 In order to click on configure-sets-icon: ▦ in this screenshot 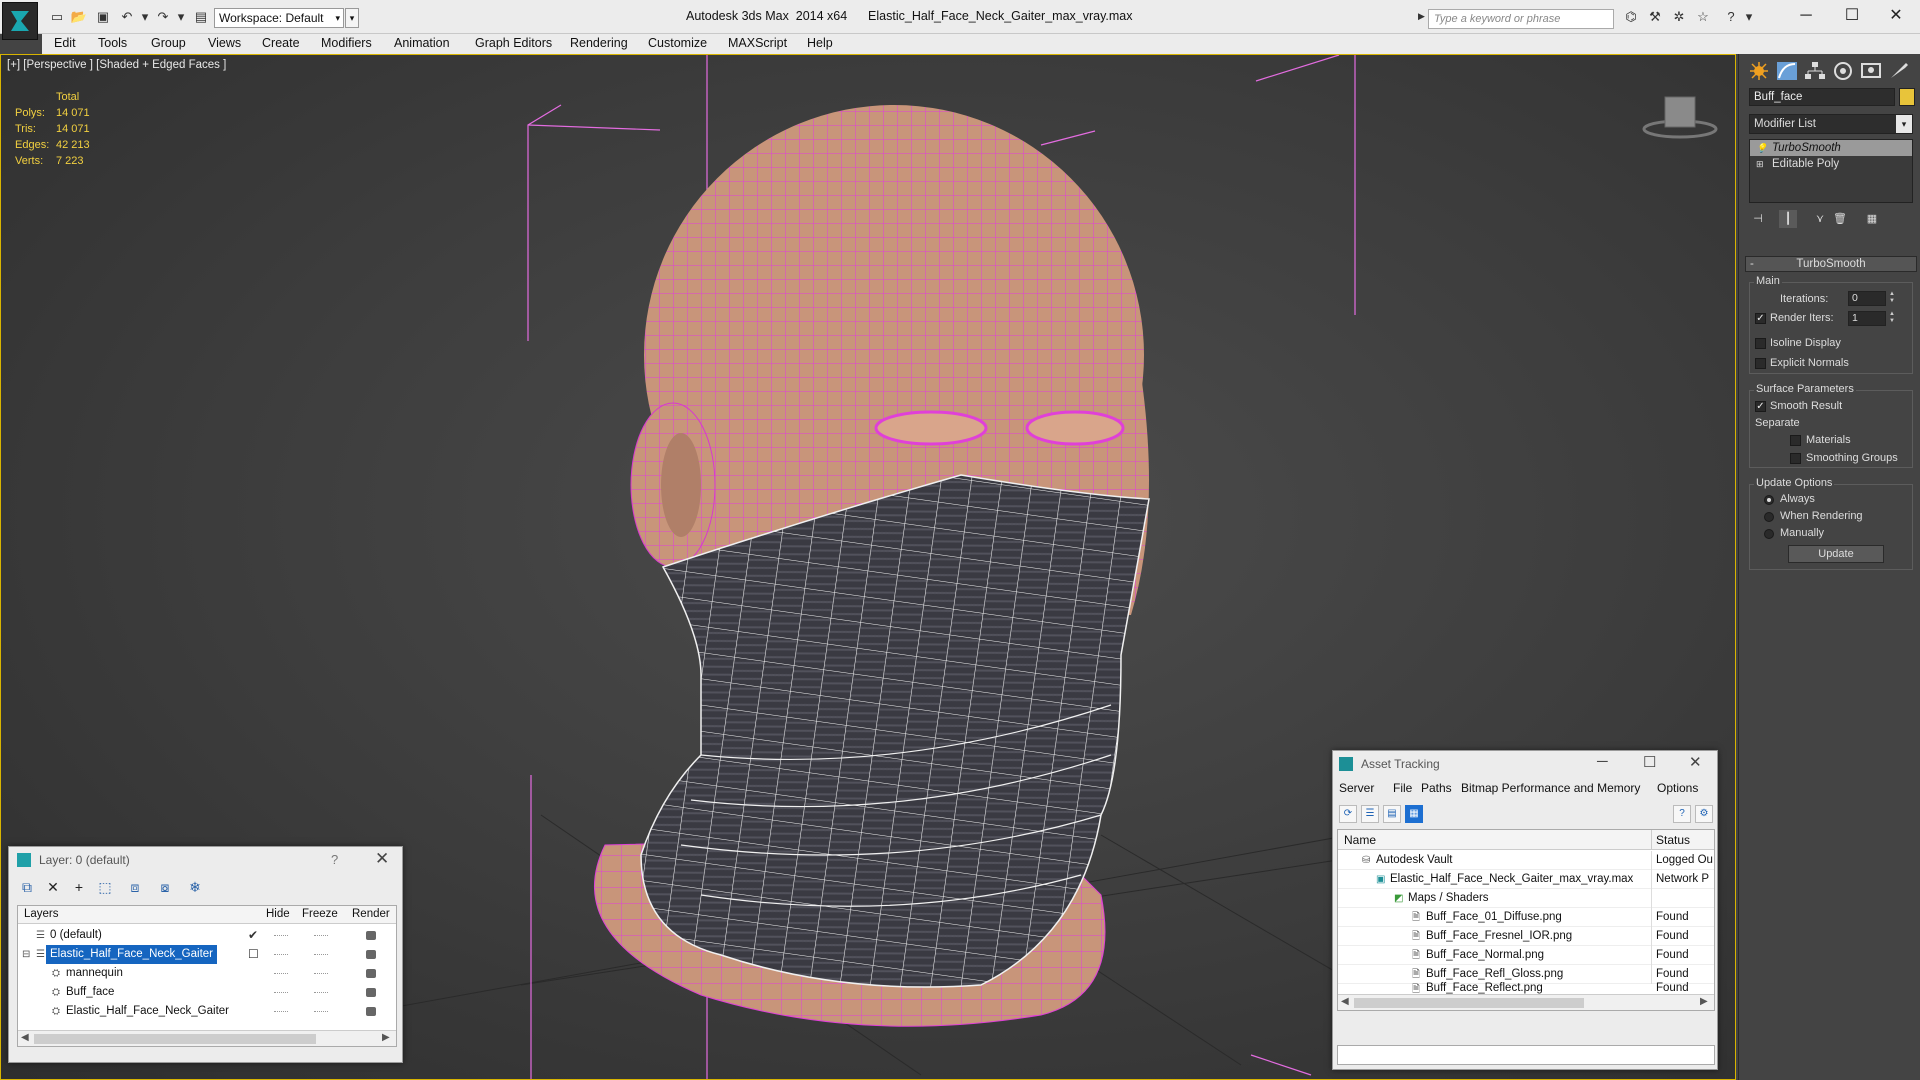, I will do `click(1872, 219)`.